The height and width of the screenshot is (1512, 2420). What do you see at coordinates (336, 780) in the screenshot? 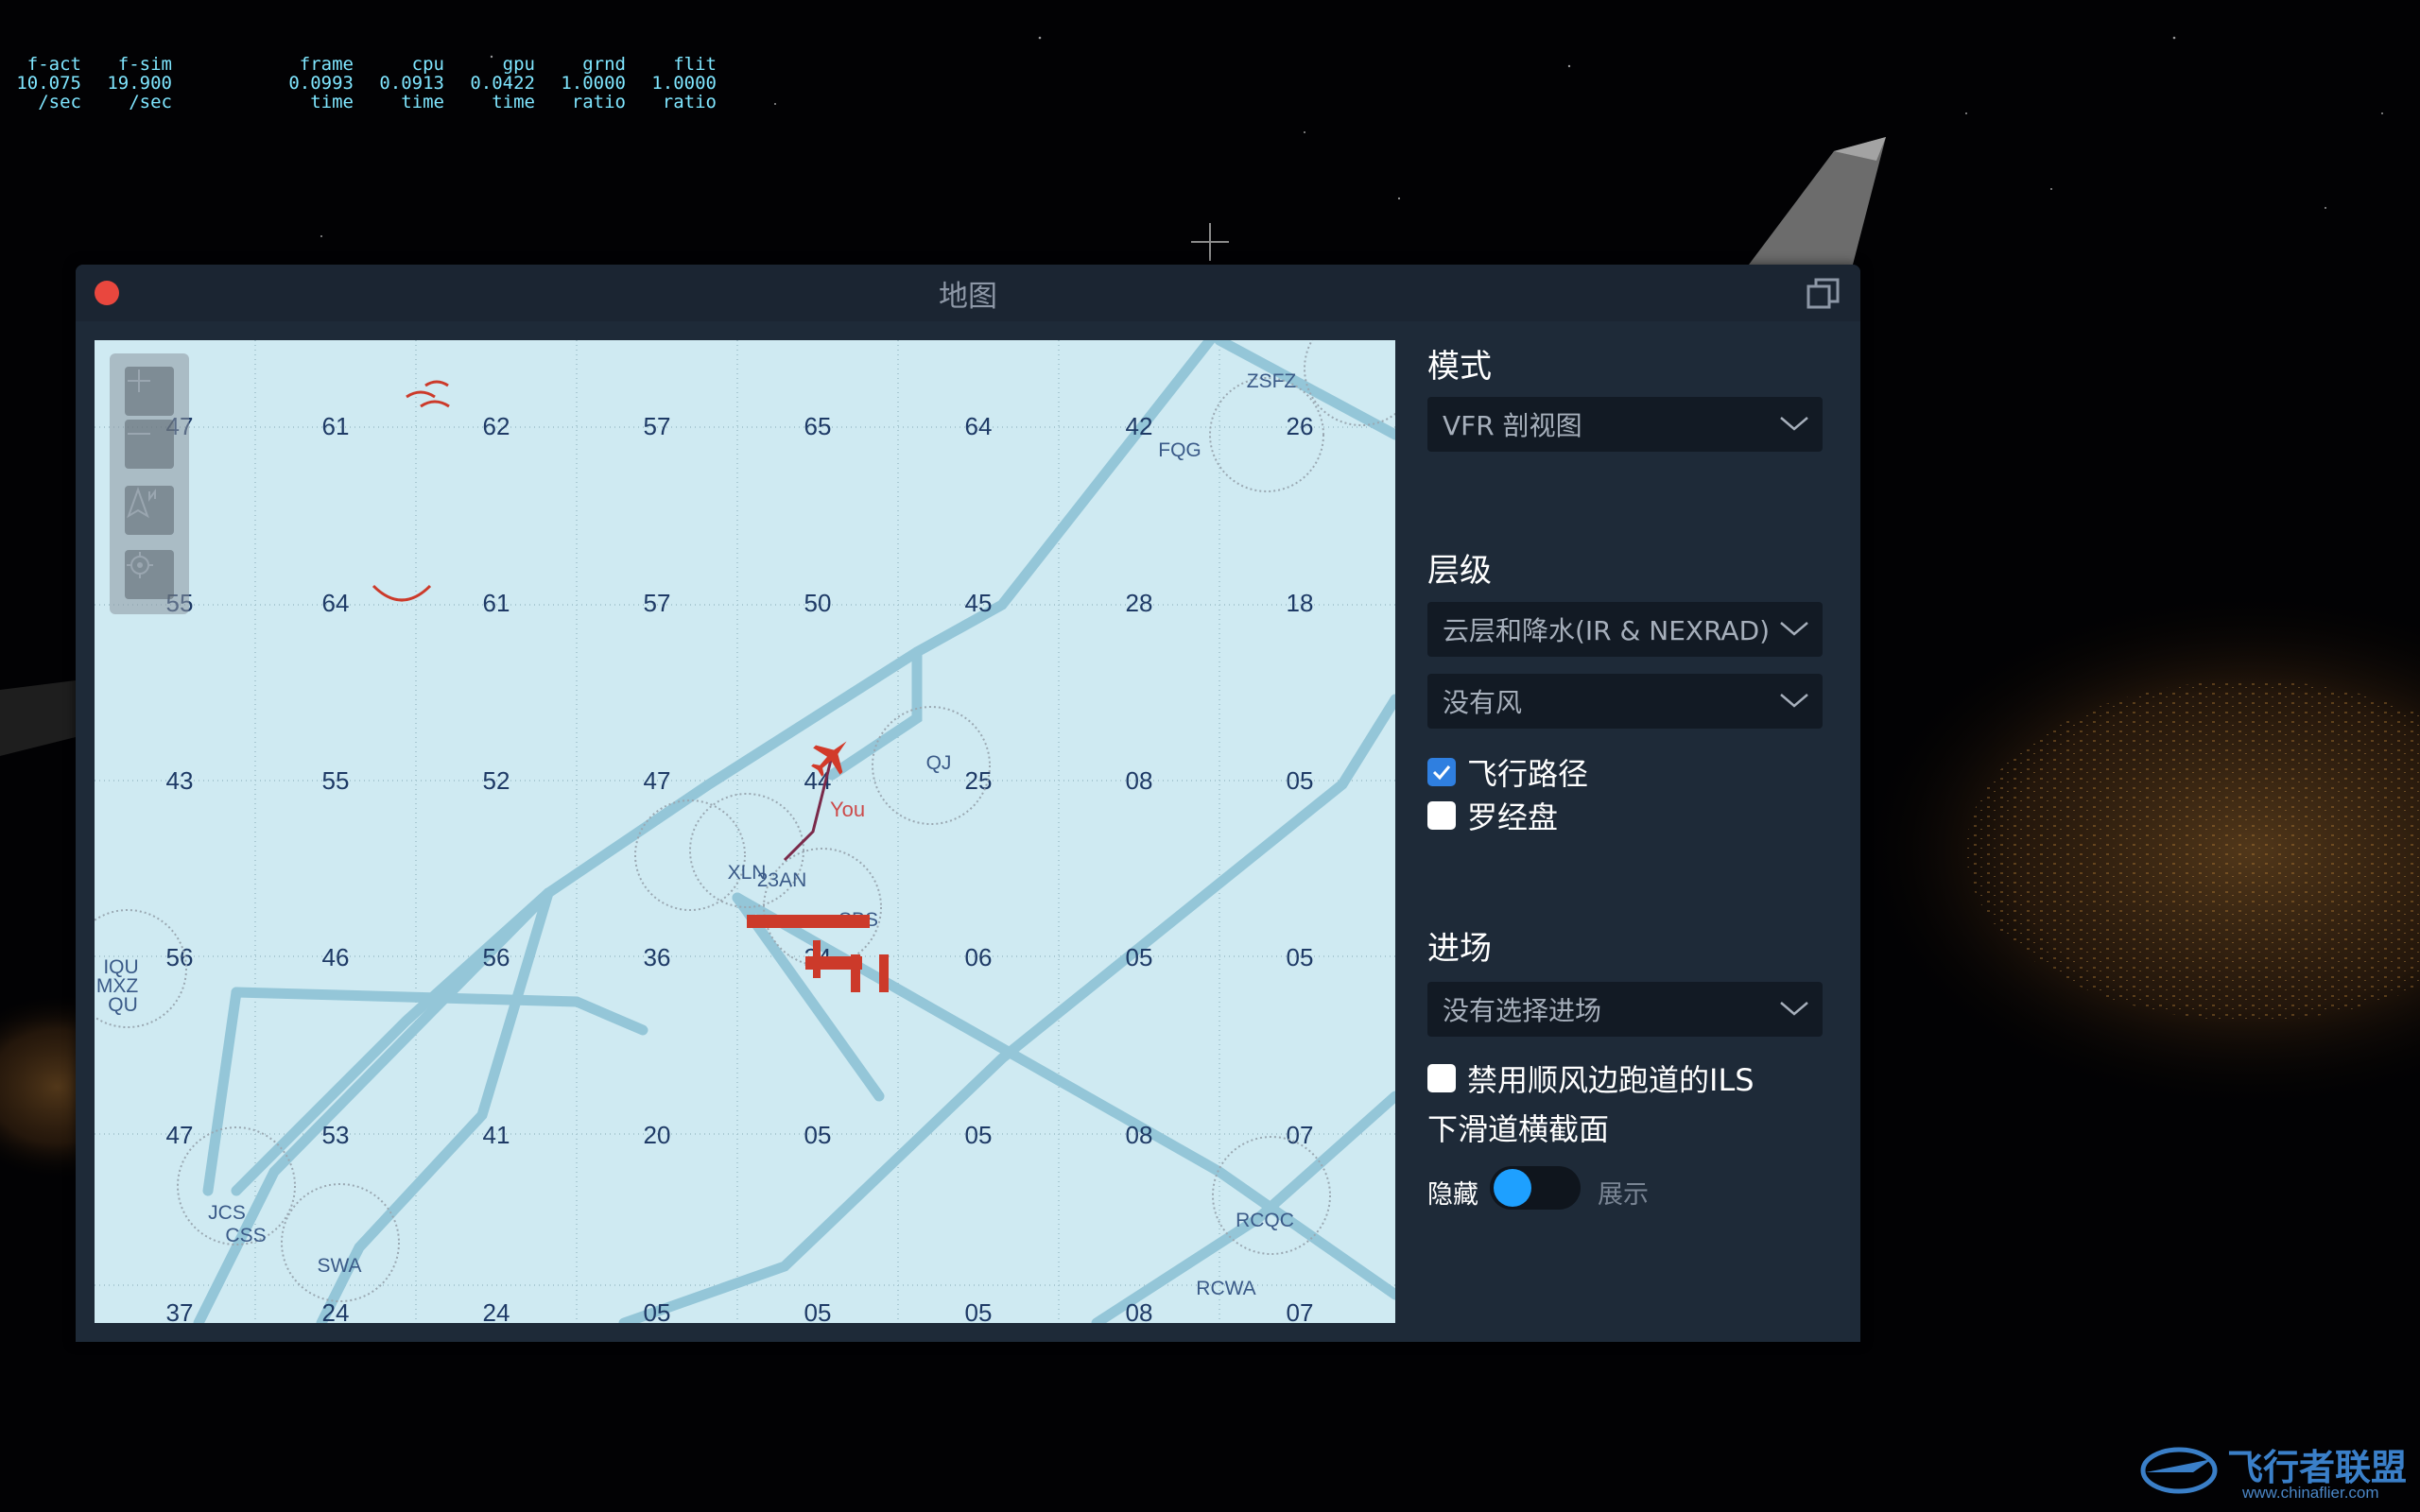
I see `grid-number-label: 55` at bounding box center [336, 780].